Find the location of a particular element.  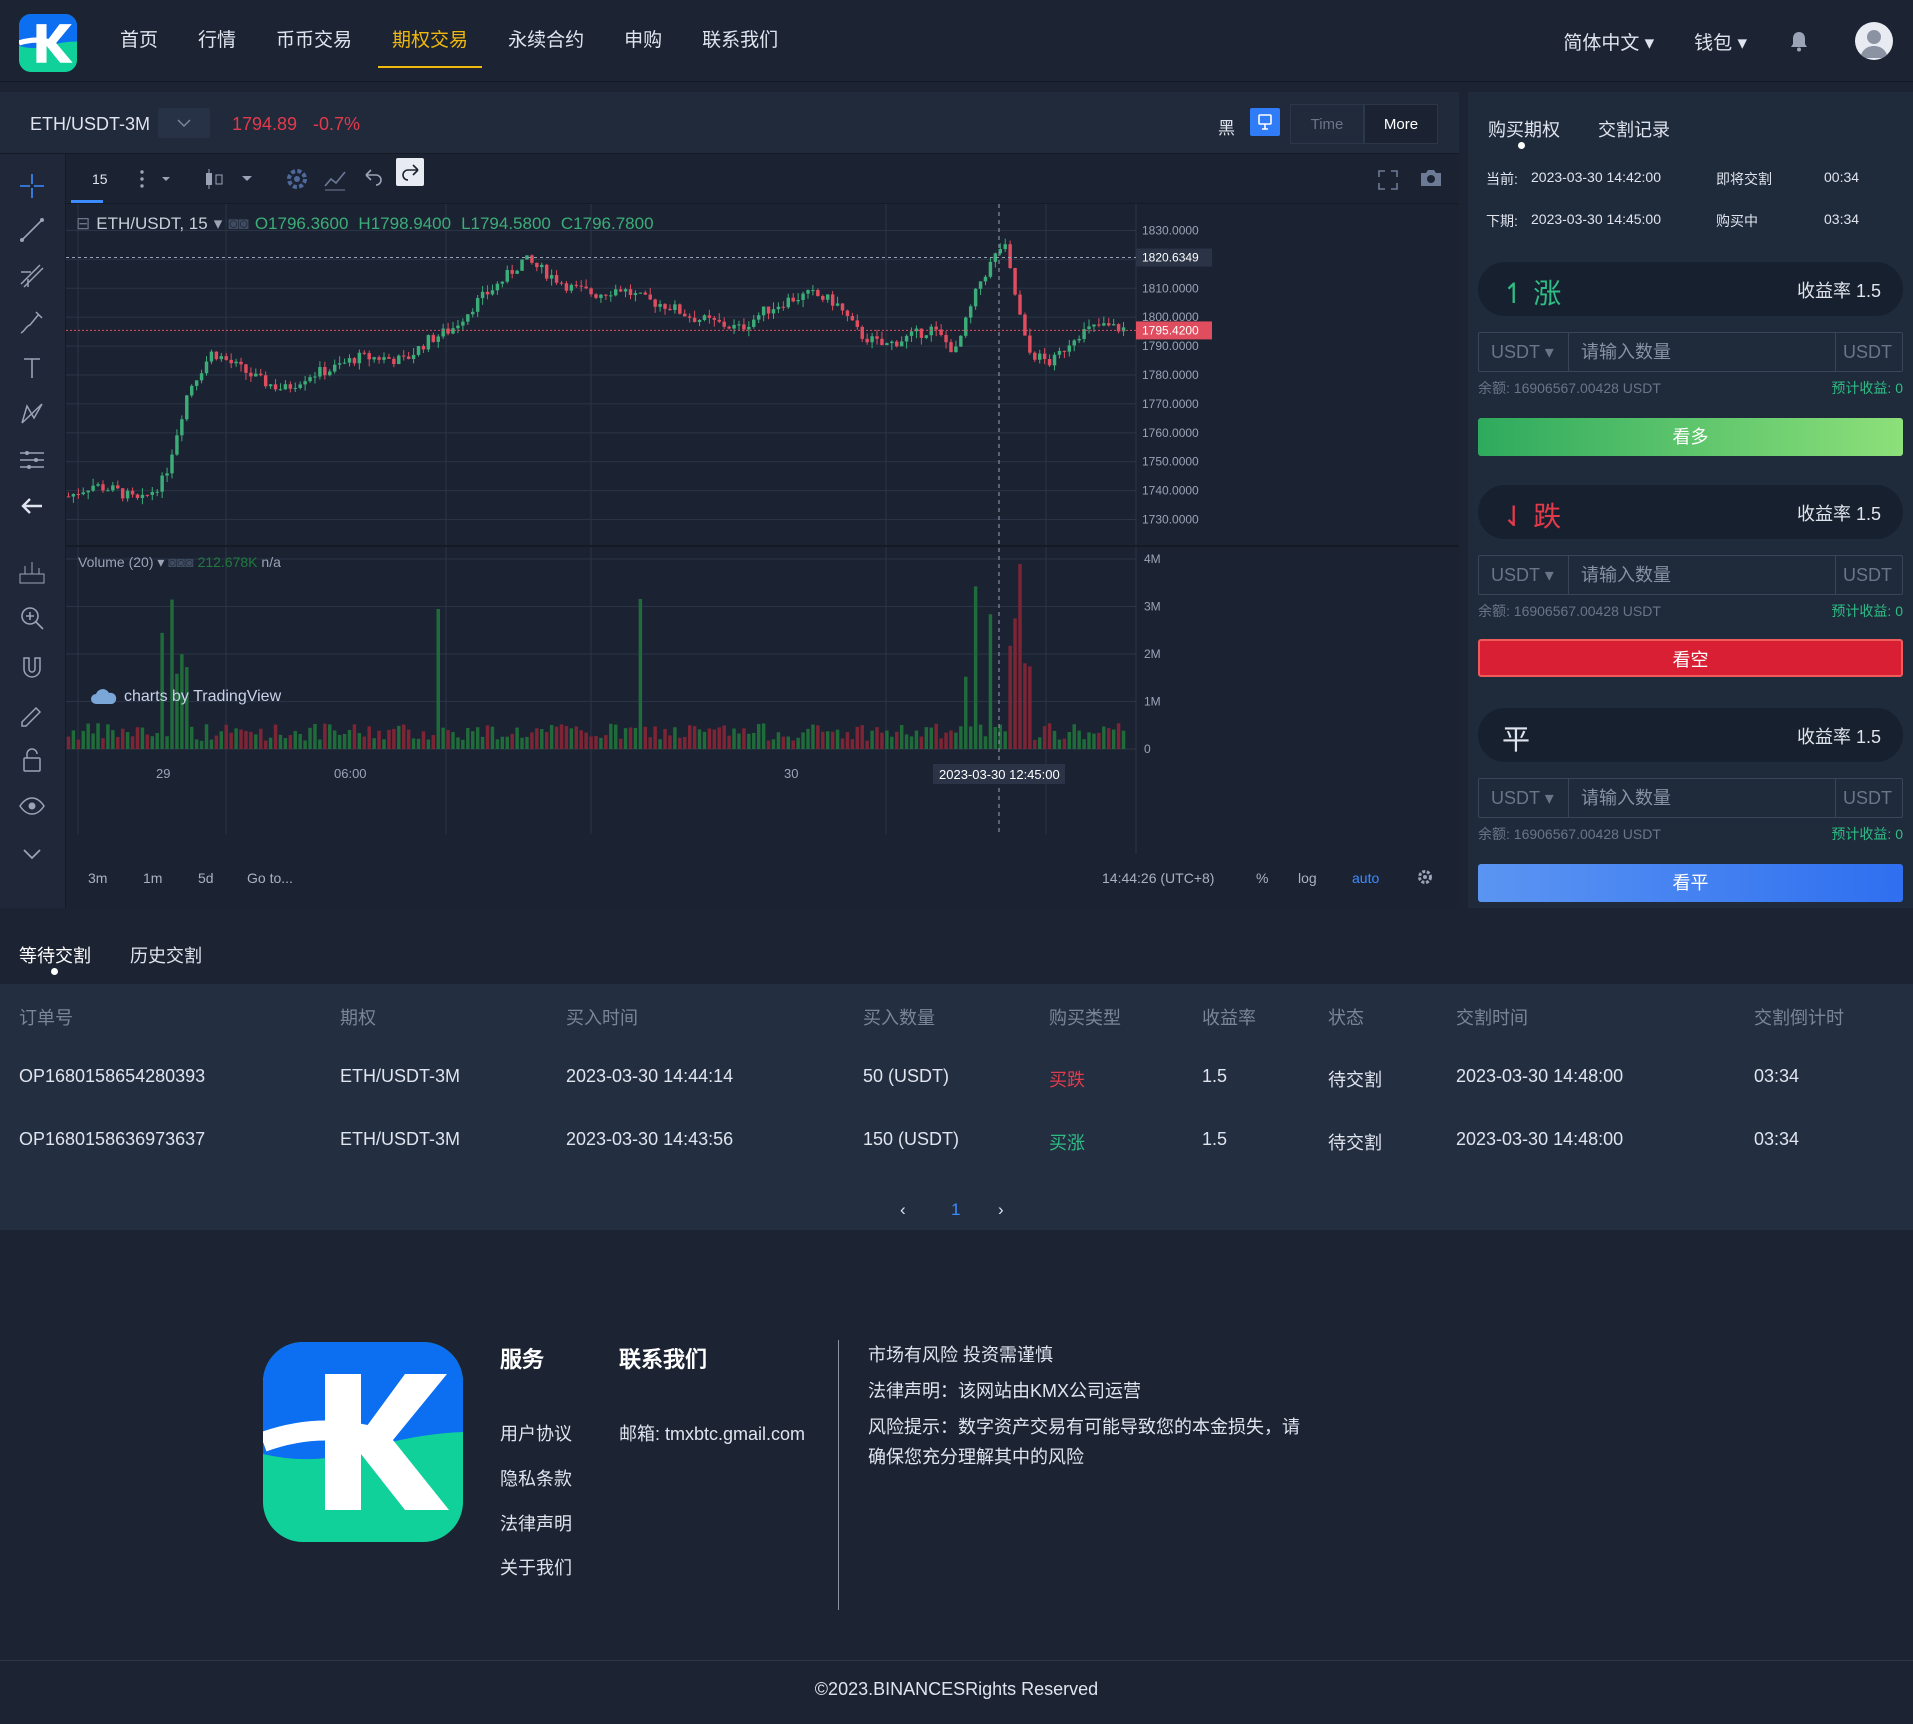

measure-icon is located at coordinates (32, 572).